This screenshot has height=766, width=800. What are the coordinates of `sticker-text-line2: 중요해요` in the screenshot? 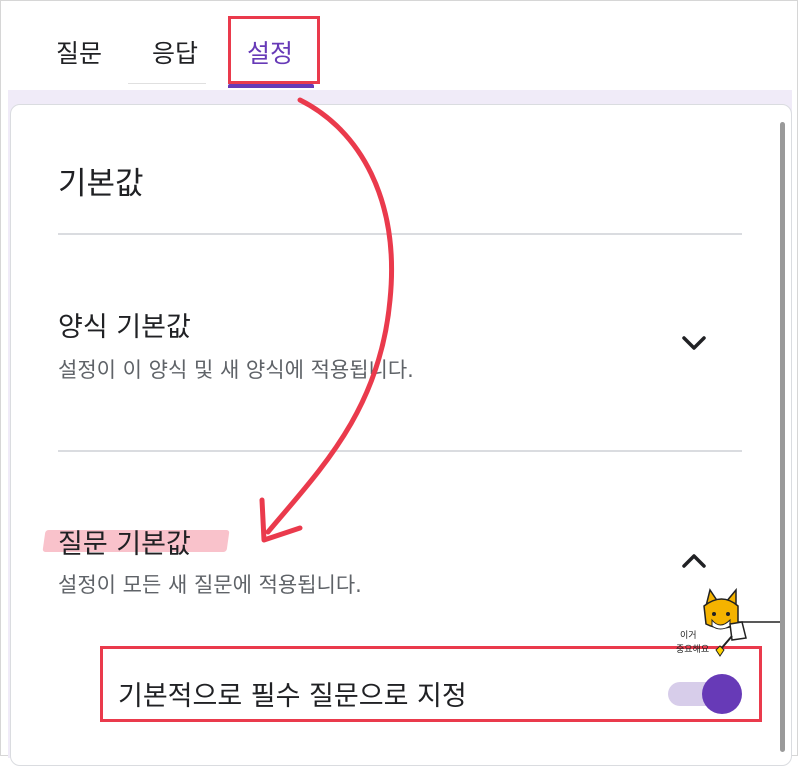 It's located at (693, 650).